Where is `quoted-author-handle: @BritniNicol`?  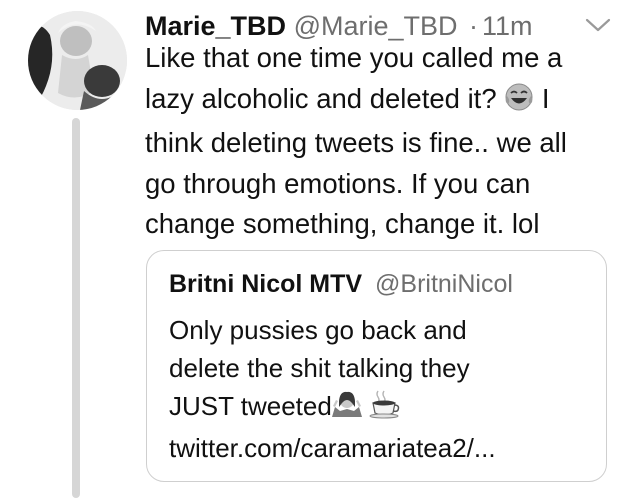
quoted-author-handle: @BritniNicol is located at coordinates (444, 284).